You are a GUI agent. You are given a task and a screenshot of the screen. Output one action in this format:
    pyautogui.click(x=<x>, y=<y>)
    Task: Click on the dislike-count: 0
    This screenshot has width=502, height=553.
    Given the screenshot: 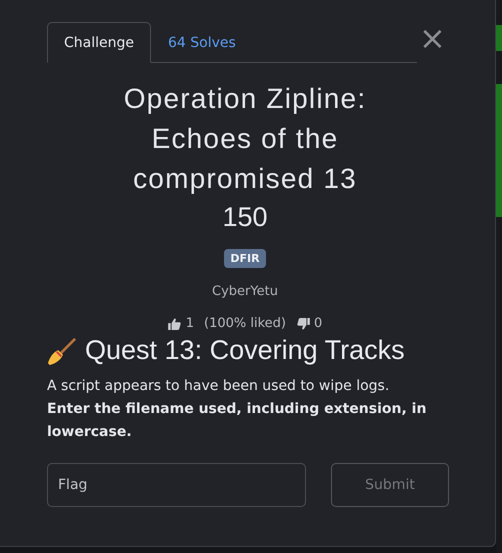 What is the action you would take?
    pyautogui.click(x=318, y=323)
    